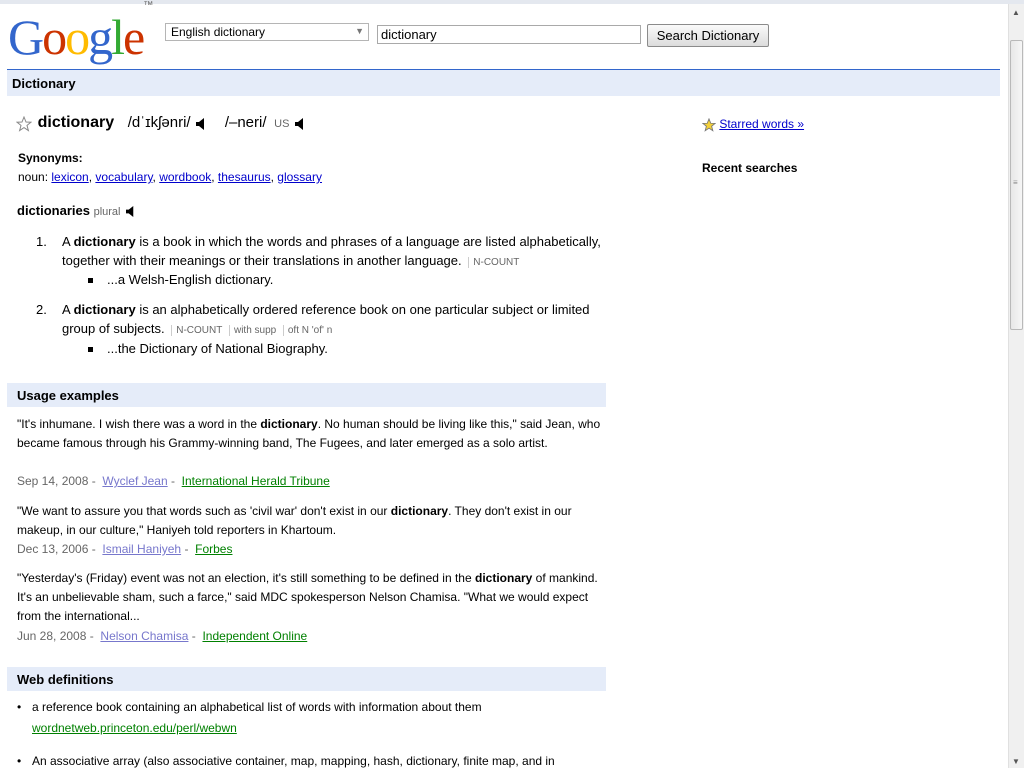 The height and width of the screenshot is (768, 1024). I want to click on sense-example: ...the Dictionary of National Biography., so click(208, 348).